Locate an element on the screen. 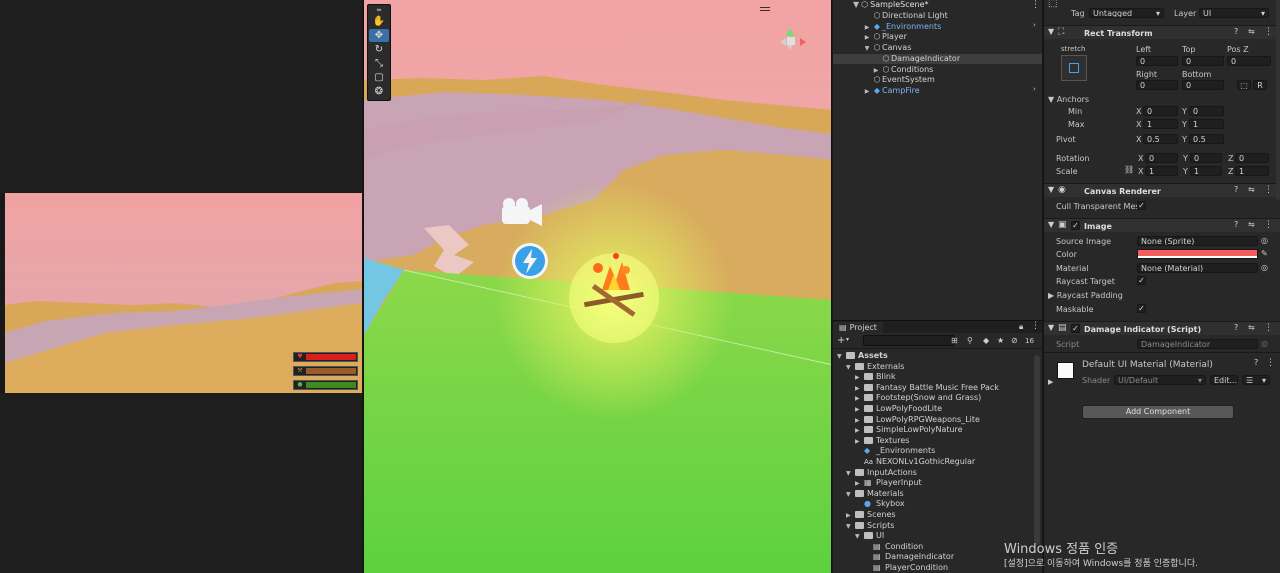 The image size is (1280, 573). search-by-label-icon: ⚲ is located at coordinates (970, 340).